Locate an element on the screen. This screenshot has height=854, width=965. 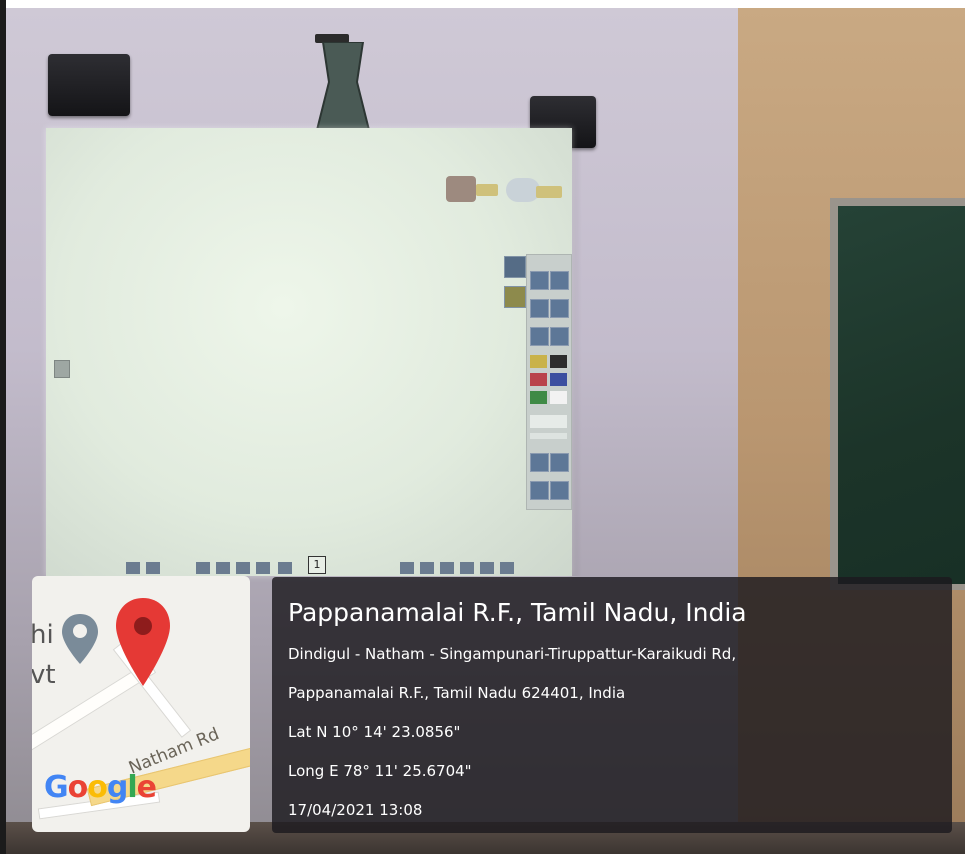
cloud-tag is located at coordinates (549, 192).